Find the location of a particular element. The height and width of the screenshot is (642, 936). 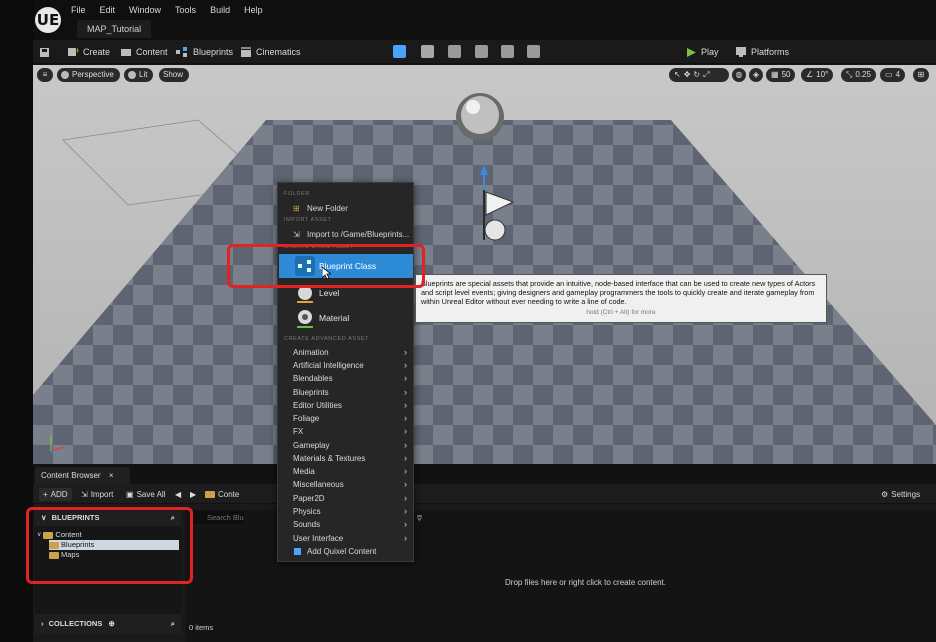

select-tool-icon: ↖ is located at coordinates (677, 74).